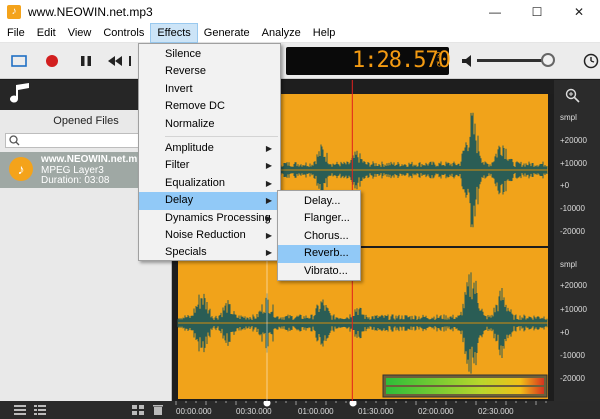 The image size is (600, 419). I want to click on effects-item-specials: Specials ▶, so click(209, 252).